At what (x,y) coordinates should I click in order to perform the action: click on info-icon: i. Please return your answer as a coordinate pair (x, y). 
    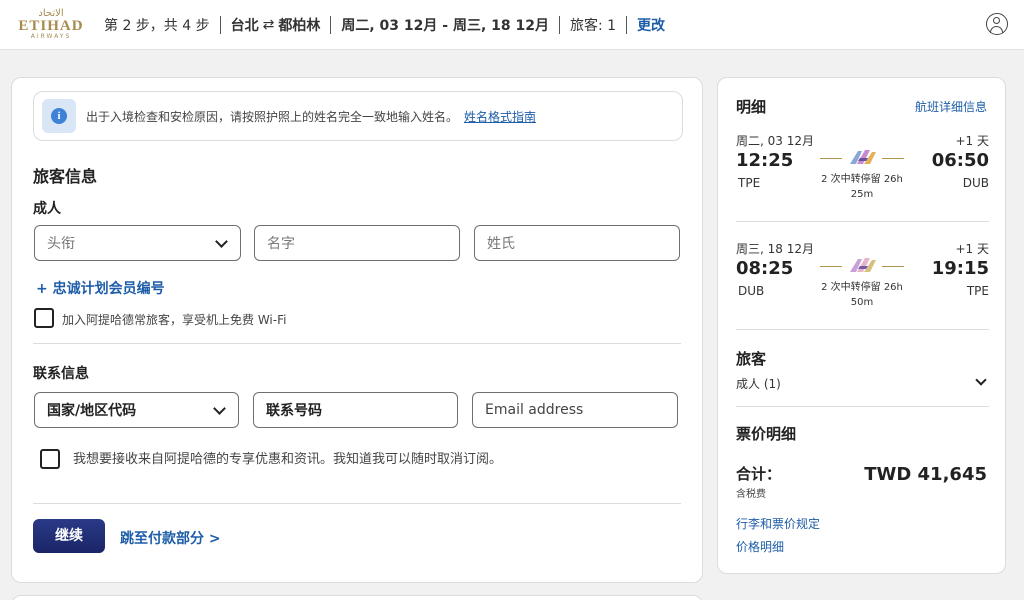
    Looking at the image, I should click on (59, 116).